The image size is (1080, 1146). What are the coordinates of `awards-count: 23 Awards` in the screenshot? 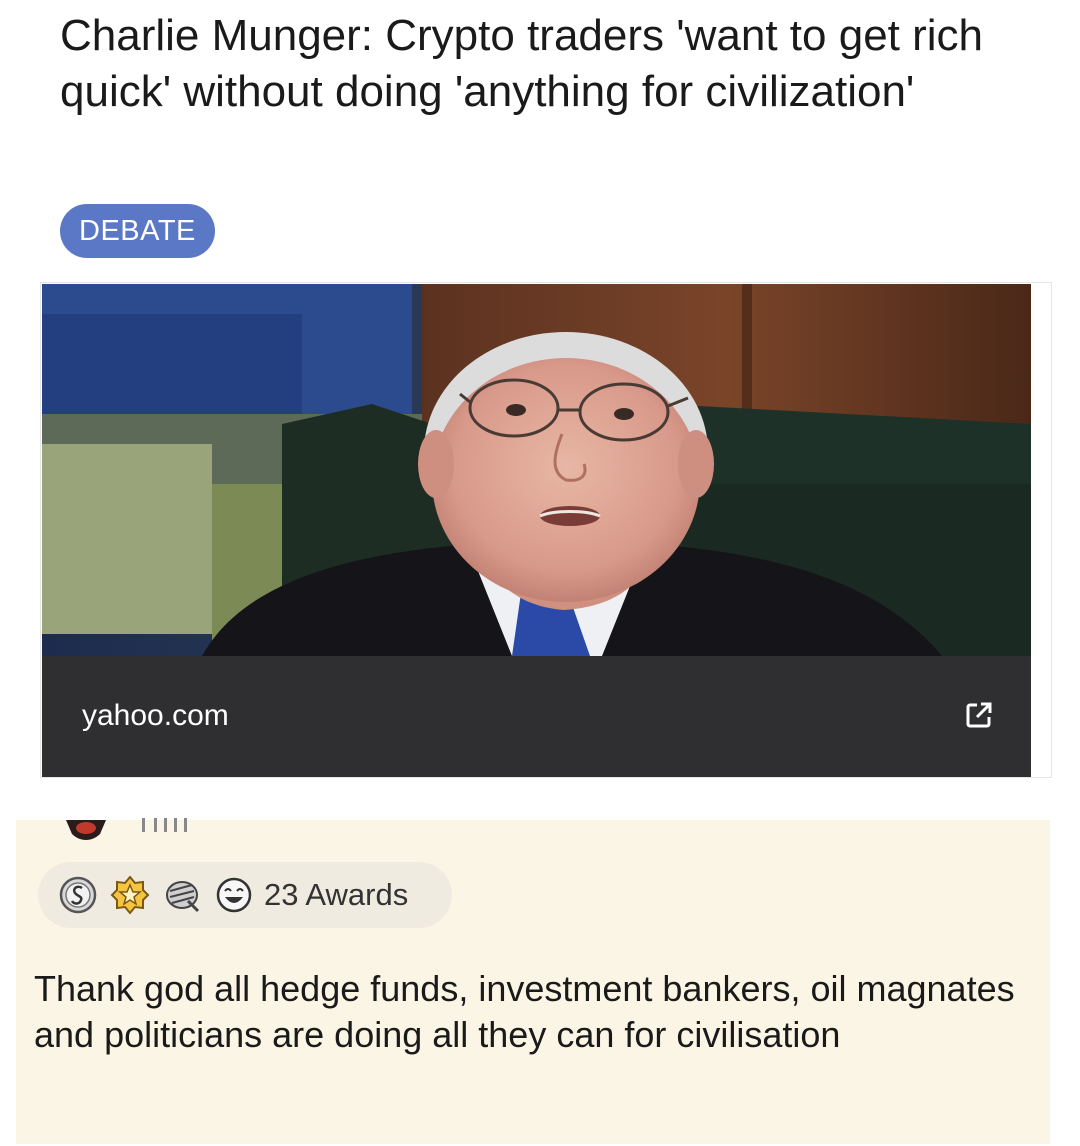 It's located at (336, 895).